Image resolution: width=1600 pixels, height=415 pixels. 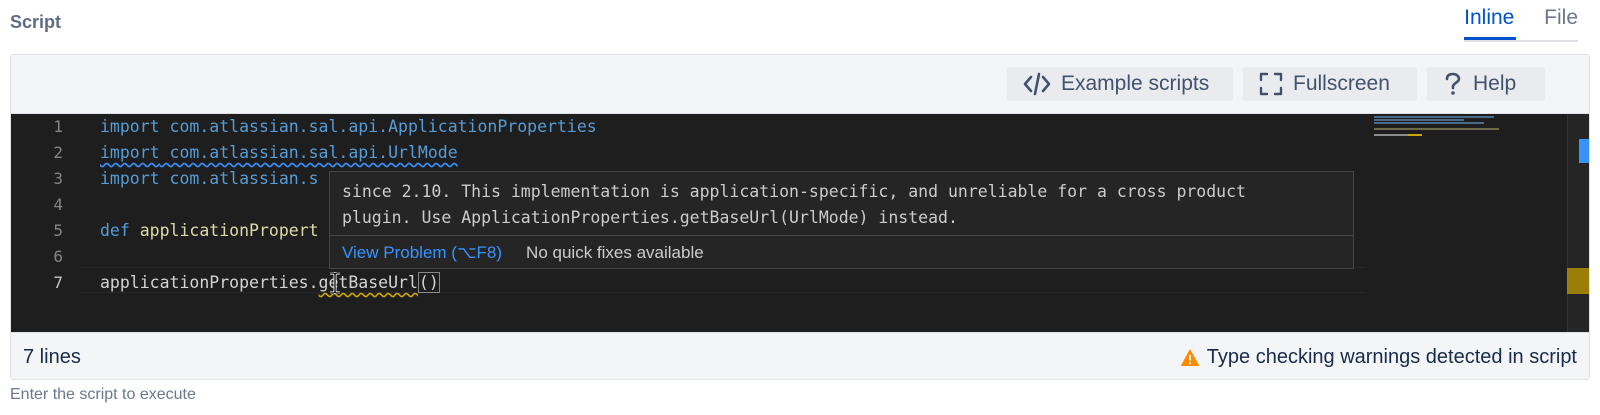 I want to click on identifier: applicationPropert, so click(x=224, y=230).